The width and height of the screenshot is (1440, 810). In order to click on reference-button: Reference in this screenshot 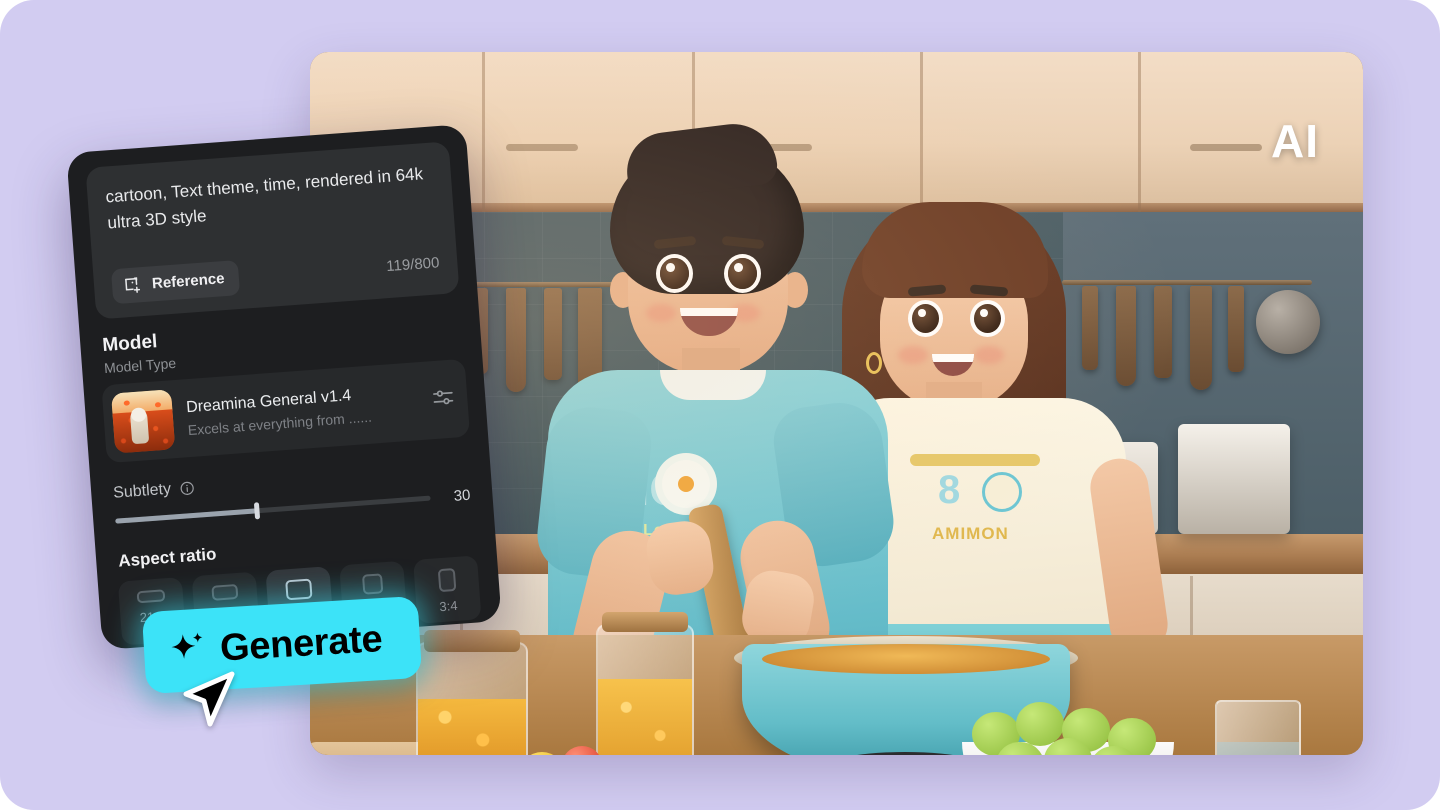, I will do `click(175, 282)`.